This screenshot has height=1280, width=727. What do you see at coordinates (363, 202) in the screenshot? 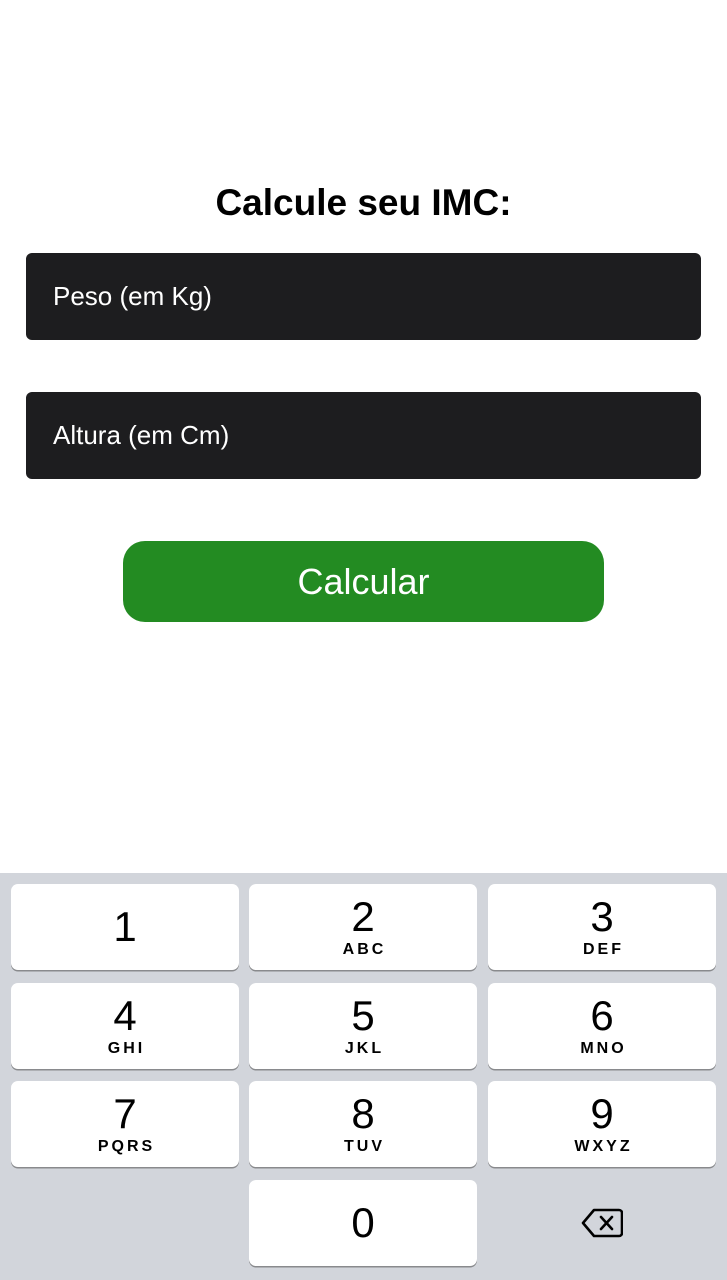
I see `page-title: Calcule seu IMC:` at bounding box center [363, 202].